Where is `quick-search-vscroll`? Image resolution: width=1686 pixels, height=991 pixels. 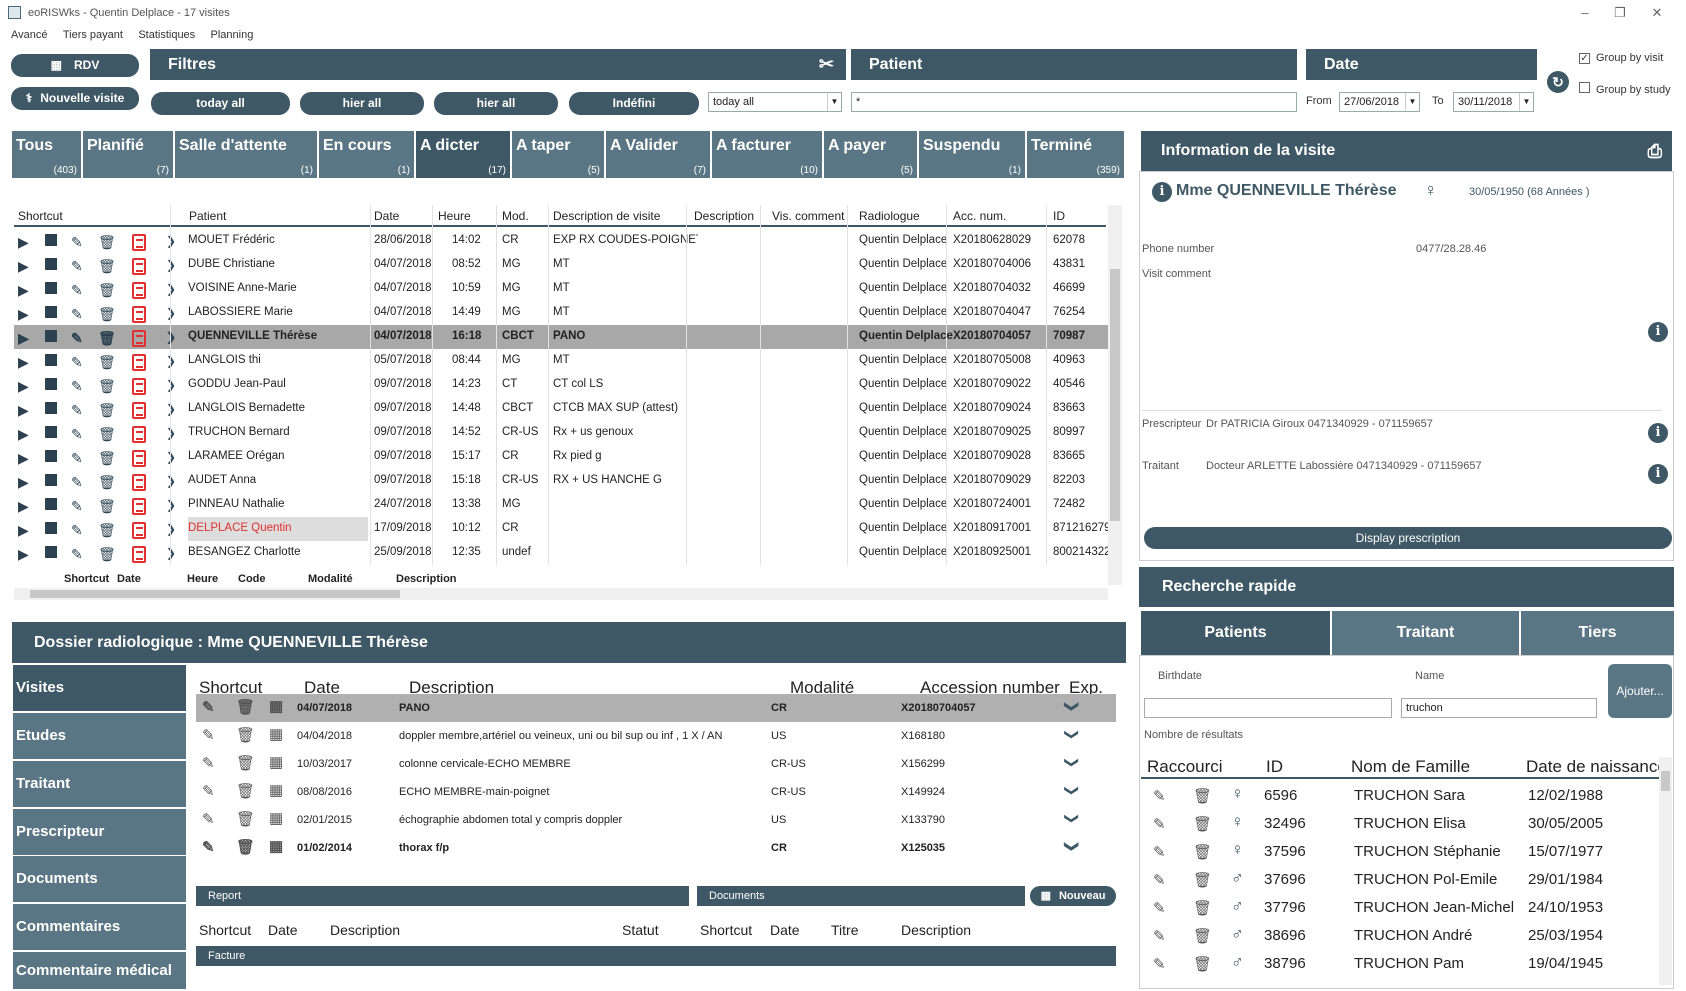
quick-search-vscroll is located at coordinates (1665, 871).